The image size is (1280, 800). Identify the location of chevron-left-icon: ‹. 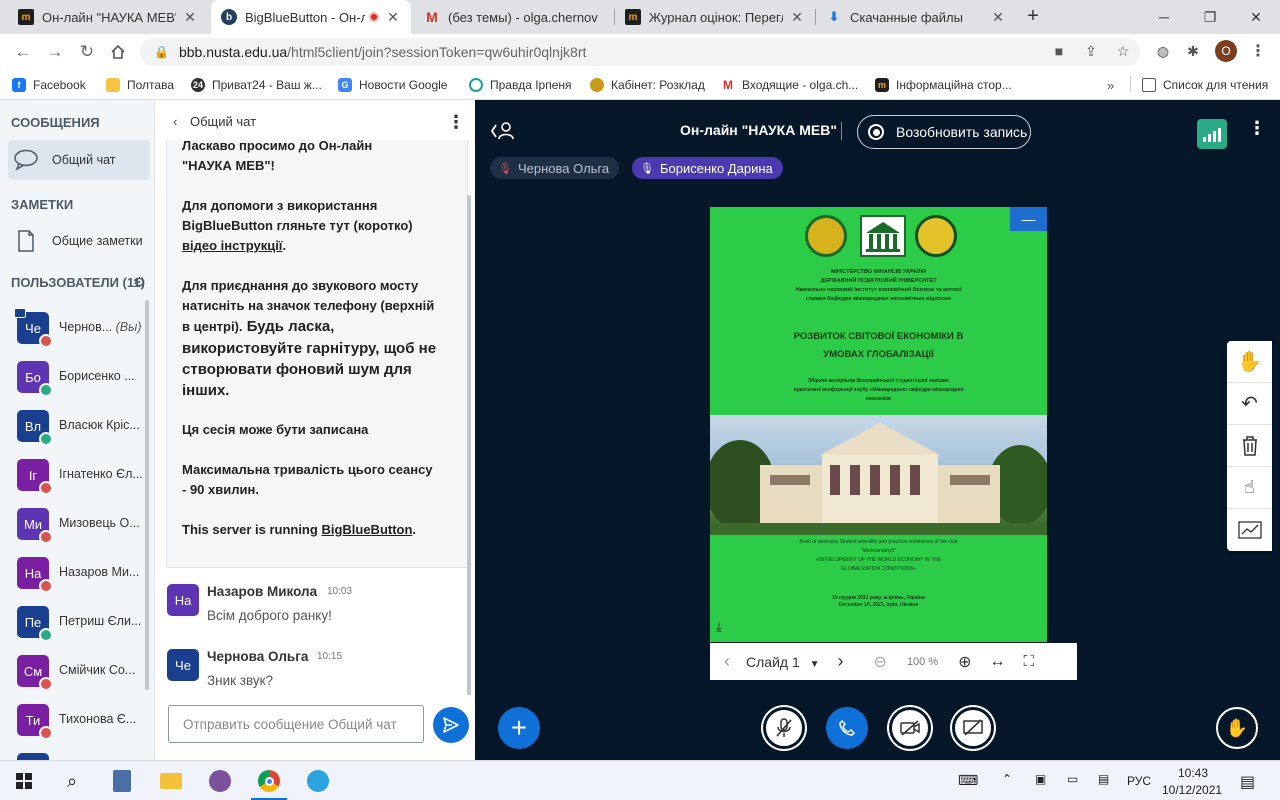
(175, 121).